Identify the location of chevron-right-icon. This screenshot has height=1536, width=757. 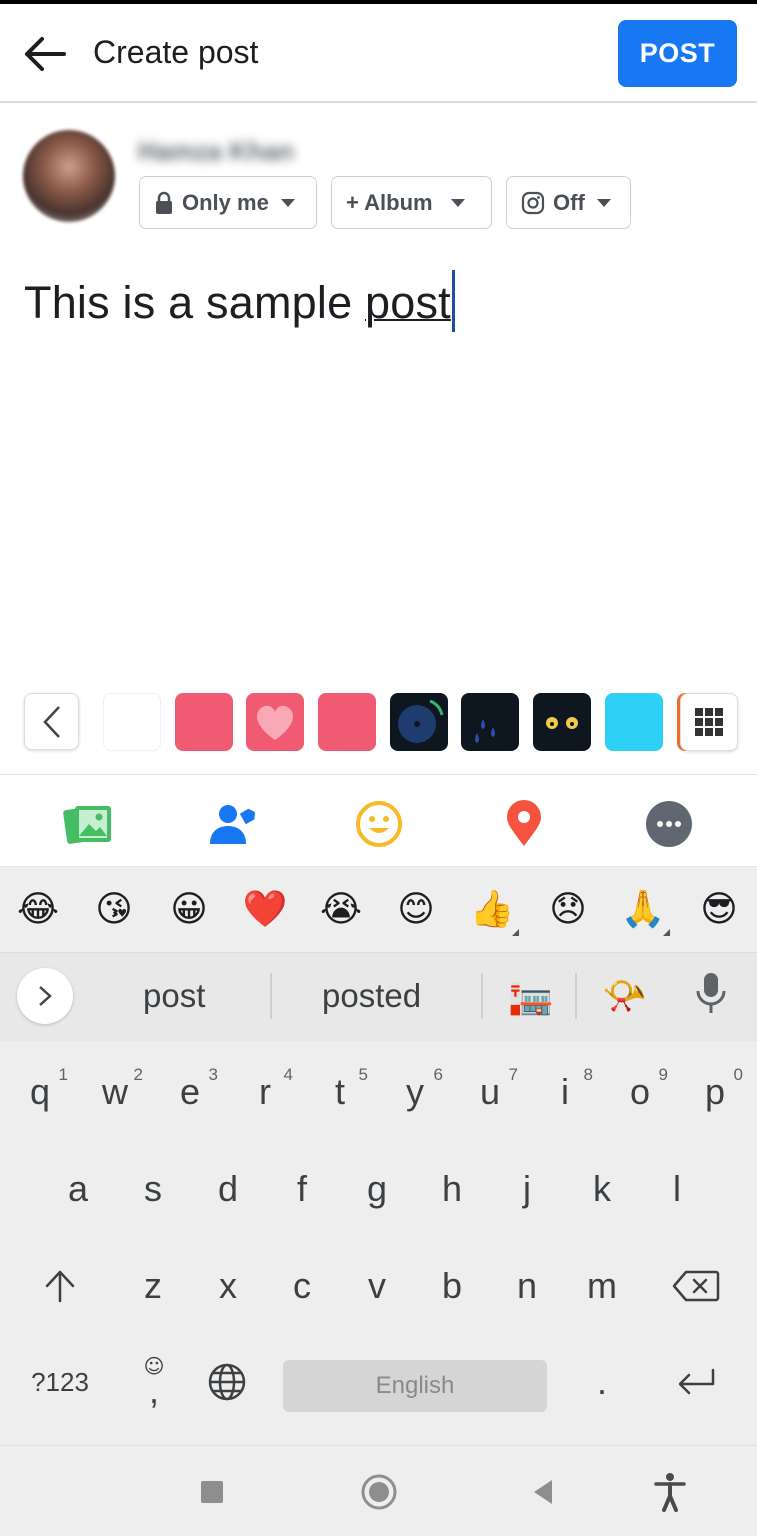
(45, 996).